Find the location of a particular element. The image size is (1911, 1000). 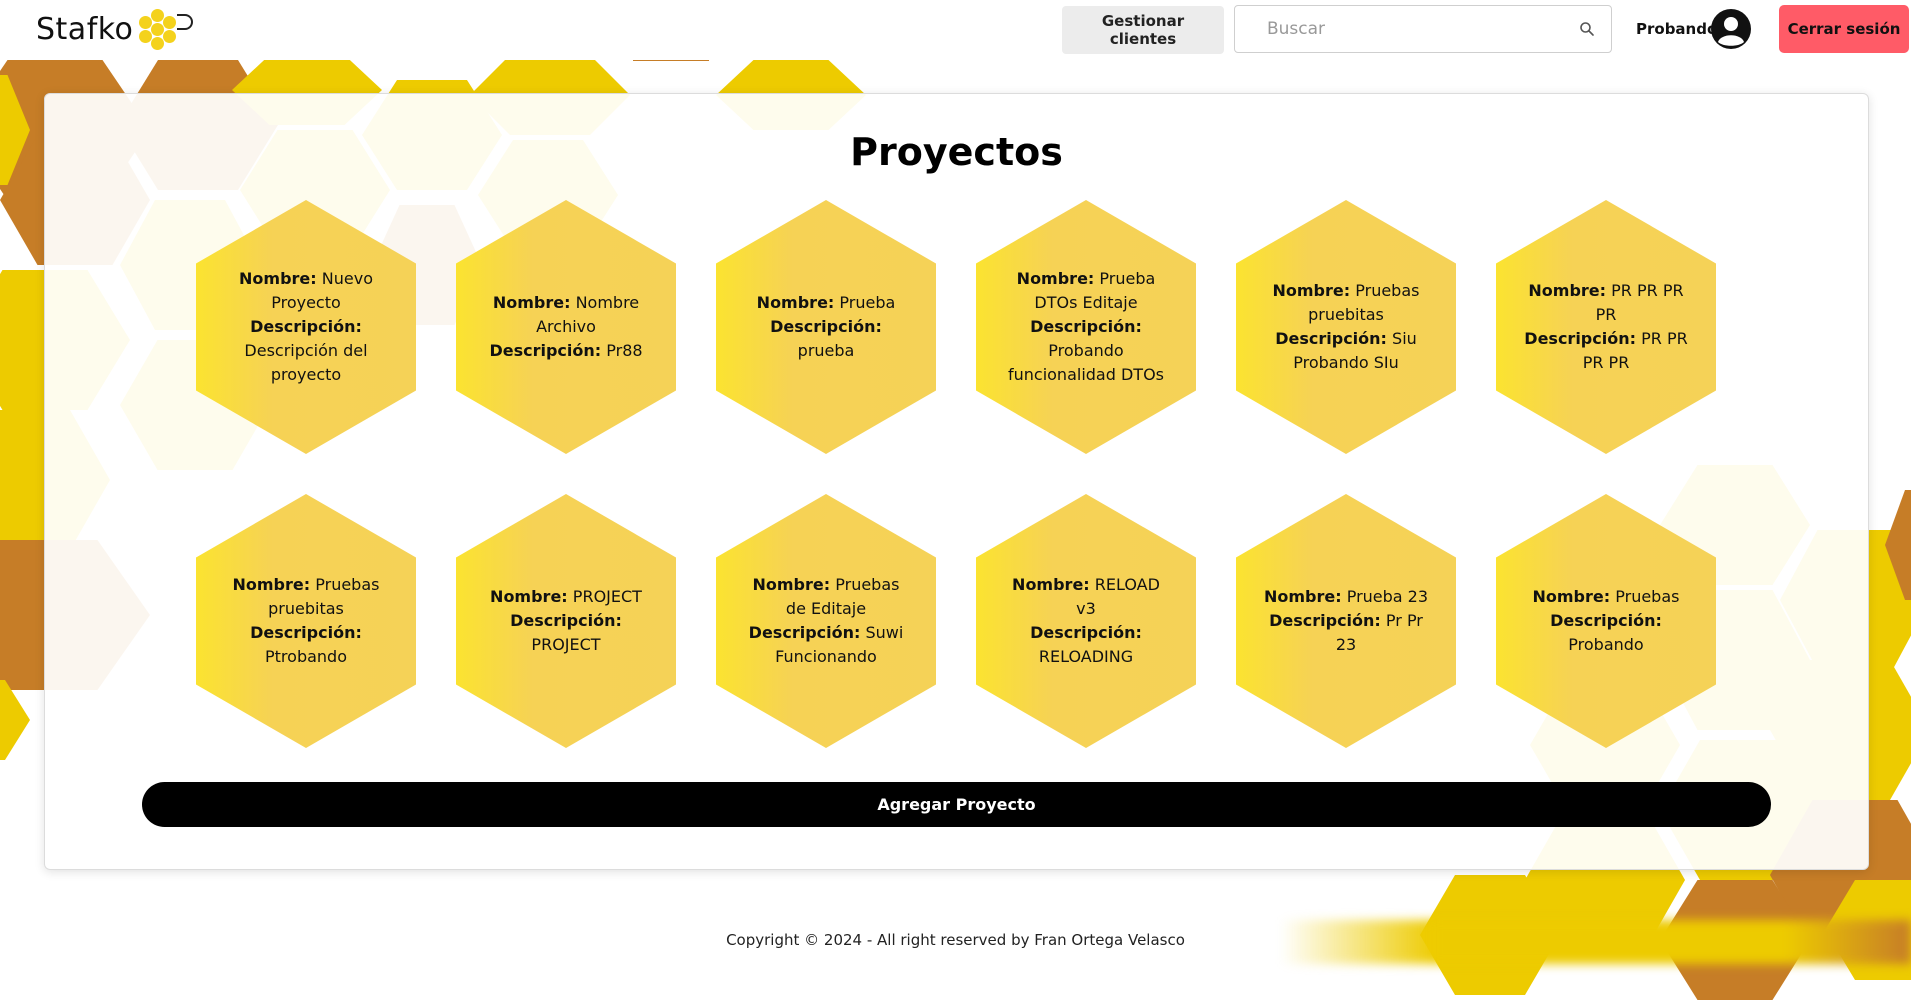

project-name: PR PR PR PR is located at coordinates (1639, 302).